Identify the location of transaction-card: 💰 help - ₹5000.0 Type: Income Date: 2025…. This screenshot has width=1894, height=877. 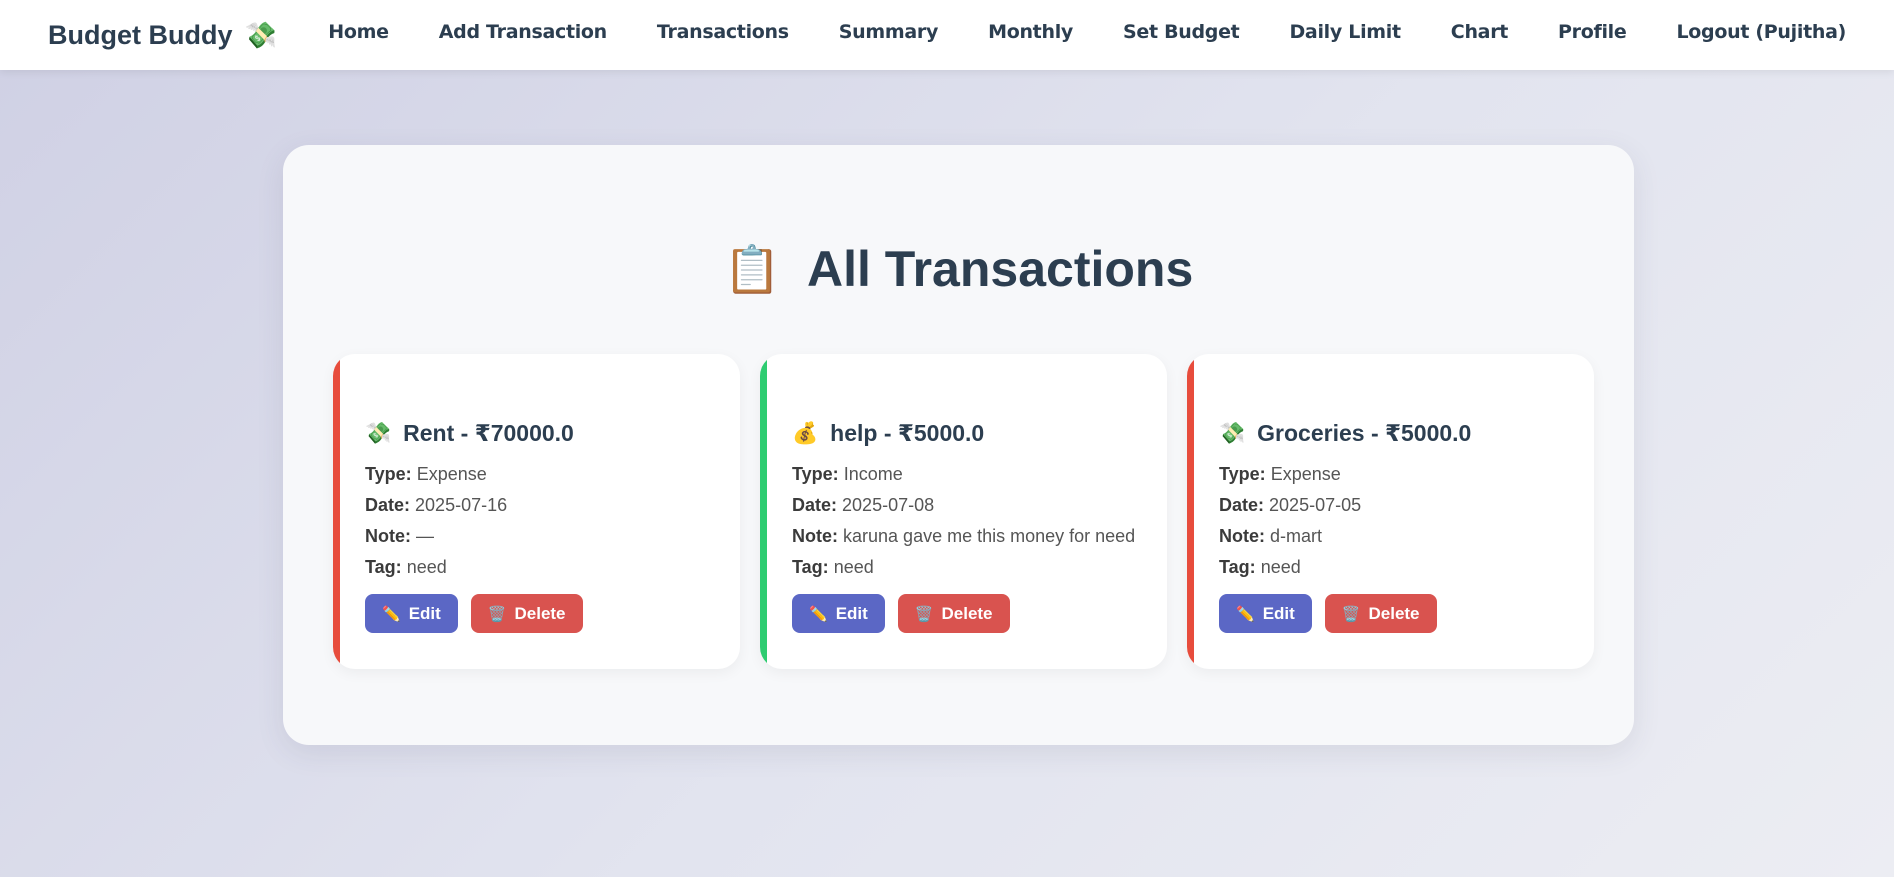
(963, 511).